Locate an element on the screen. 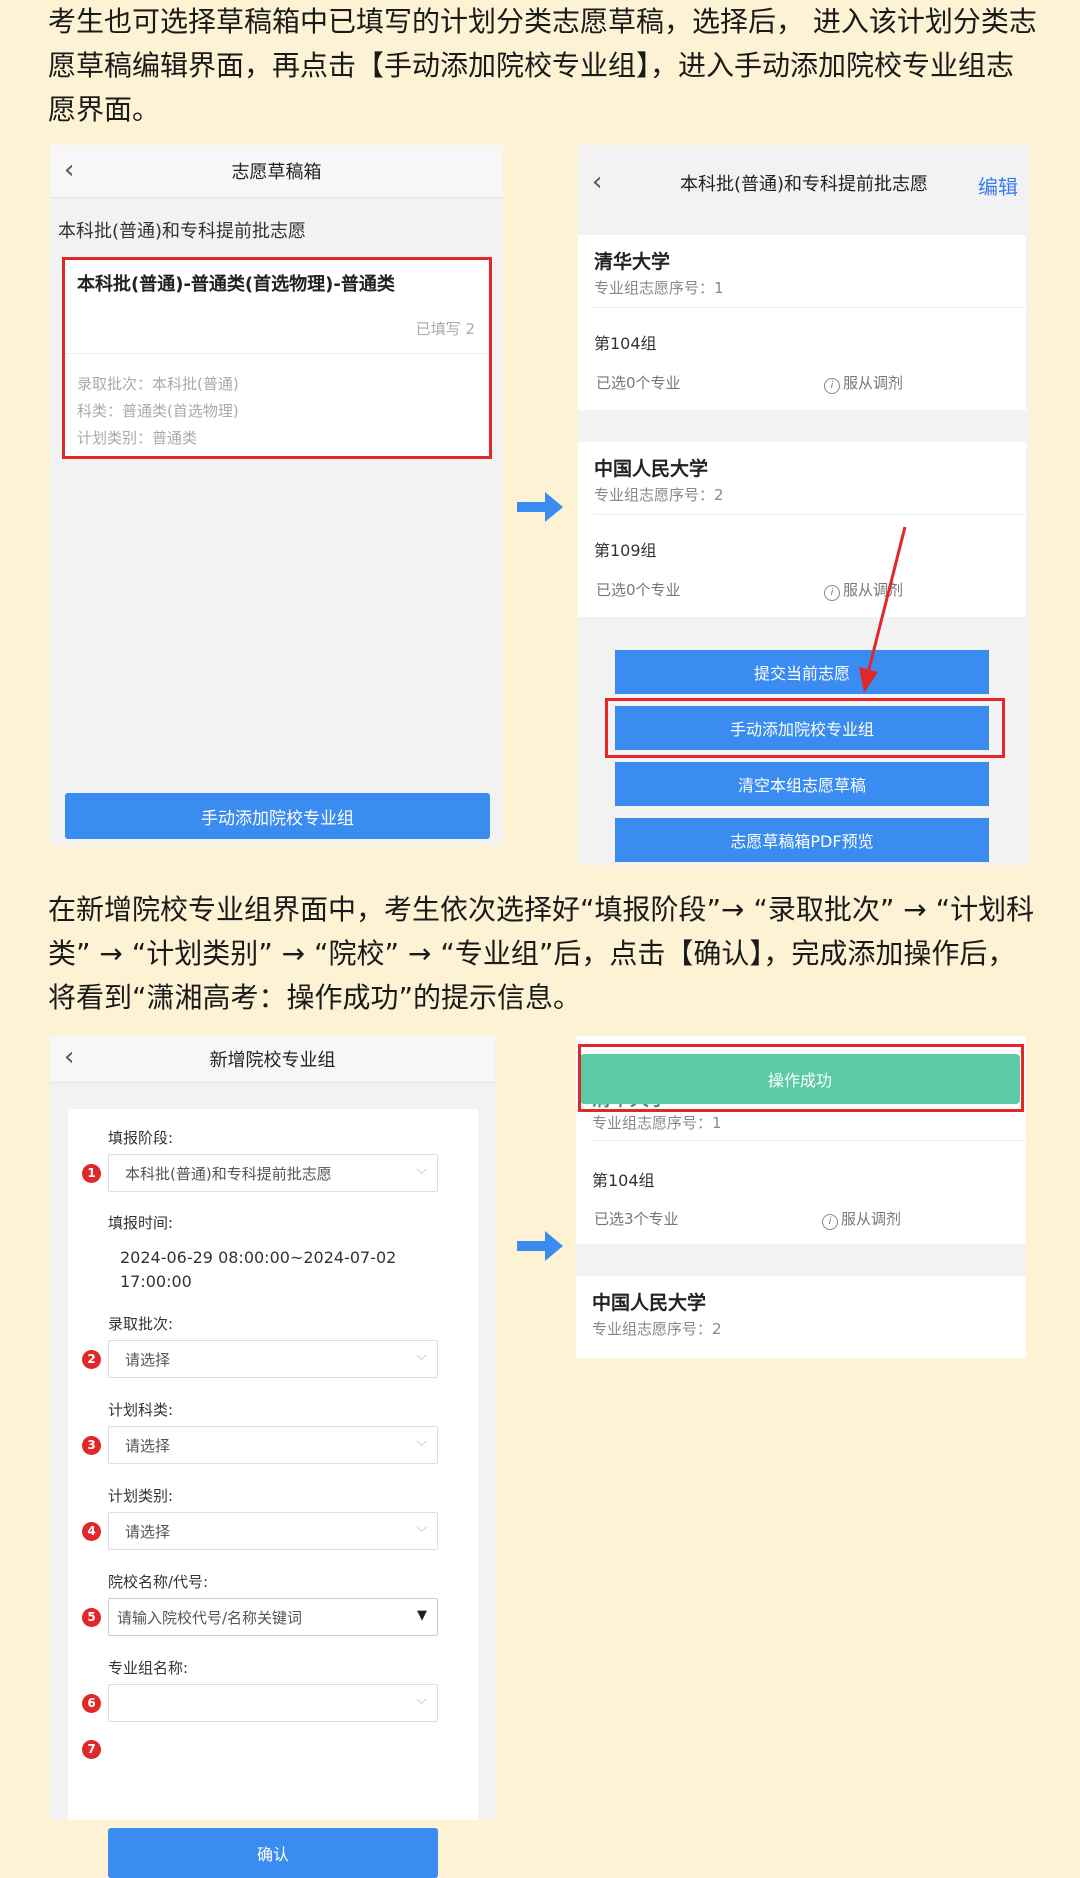 The image size is (1080, 1878). group-select: ⌵ is located at coordinates (273, 1703).